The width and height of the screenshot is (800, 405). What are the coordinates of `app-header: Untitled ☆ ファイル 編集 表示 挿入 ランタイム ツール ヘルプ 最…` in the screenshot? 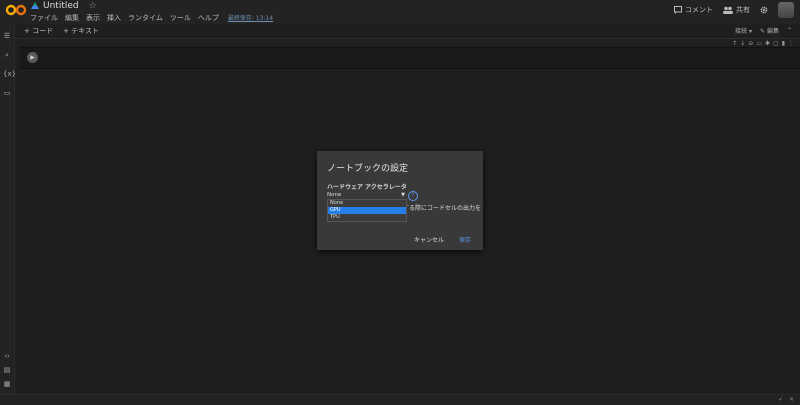 It's located at (400, 12).